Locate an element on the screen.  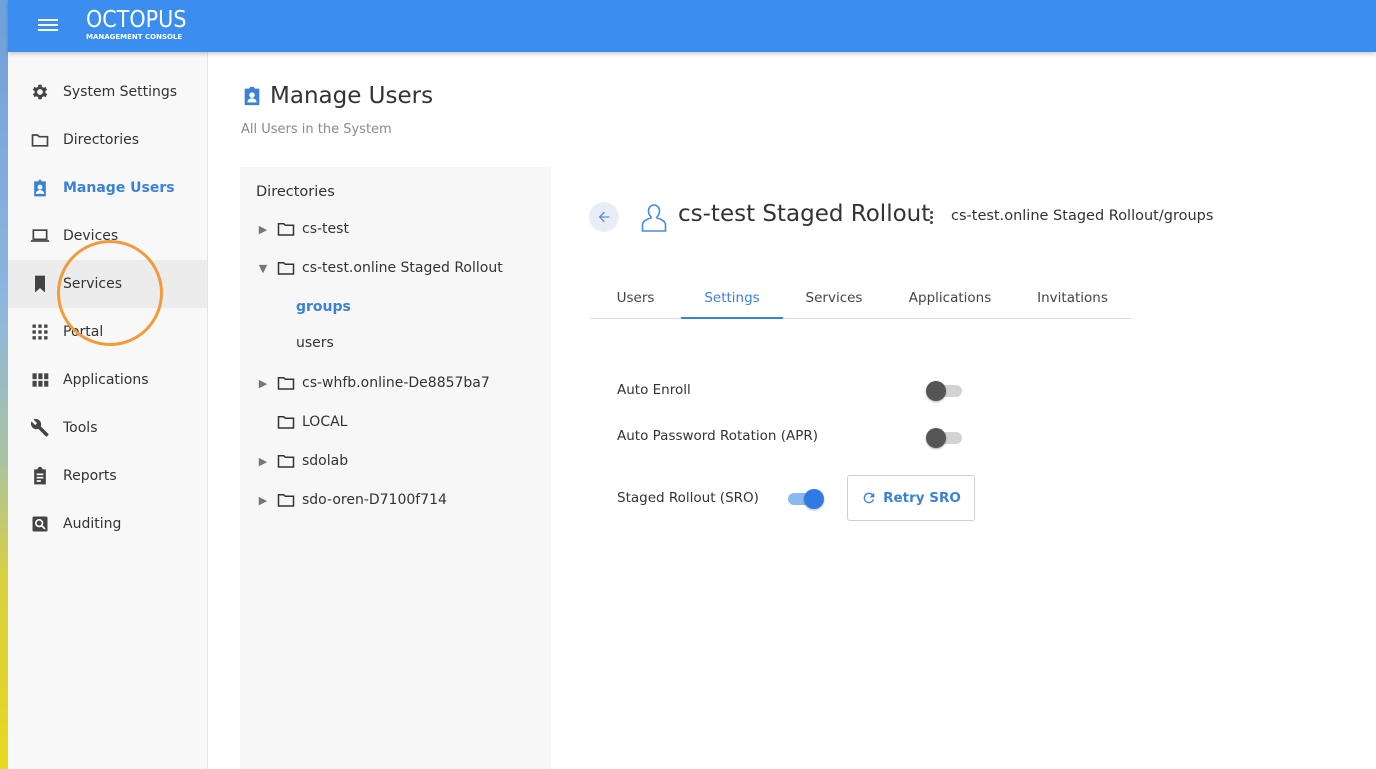
arrow-left-icon is located at coordinates (604, 217).